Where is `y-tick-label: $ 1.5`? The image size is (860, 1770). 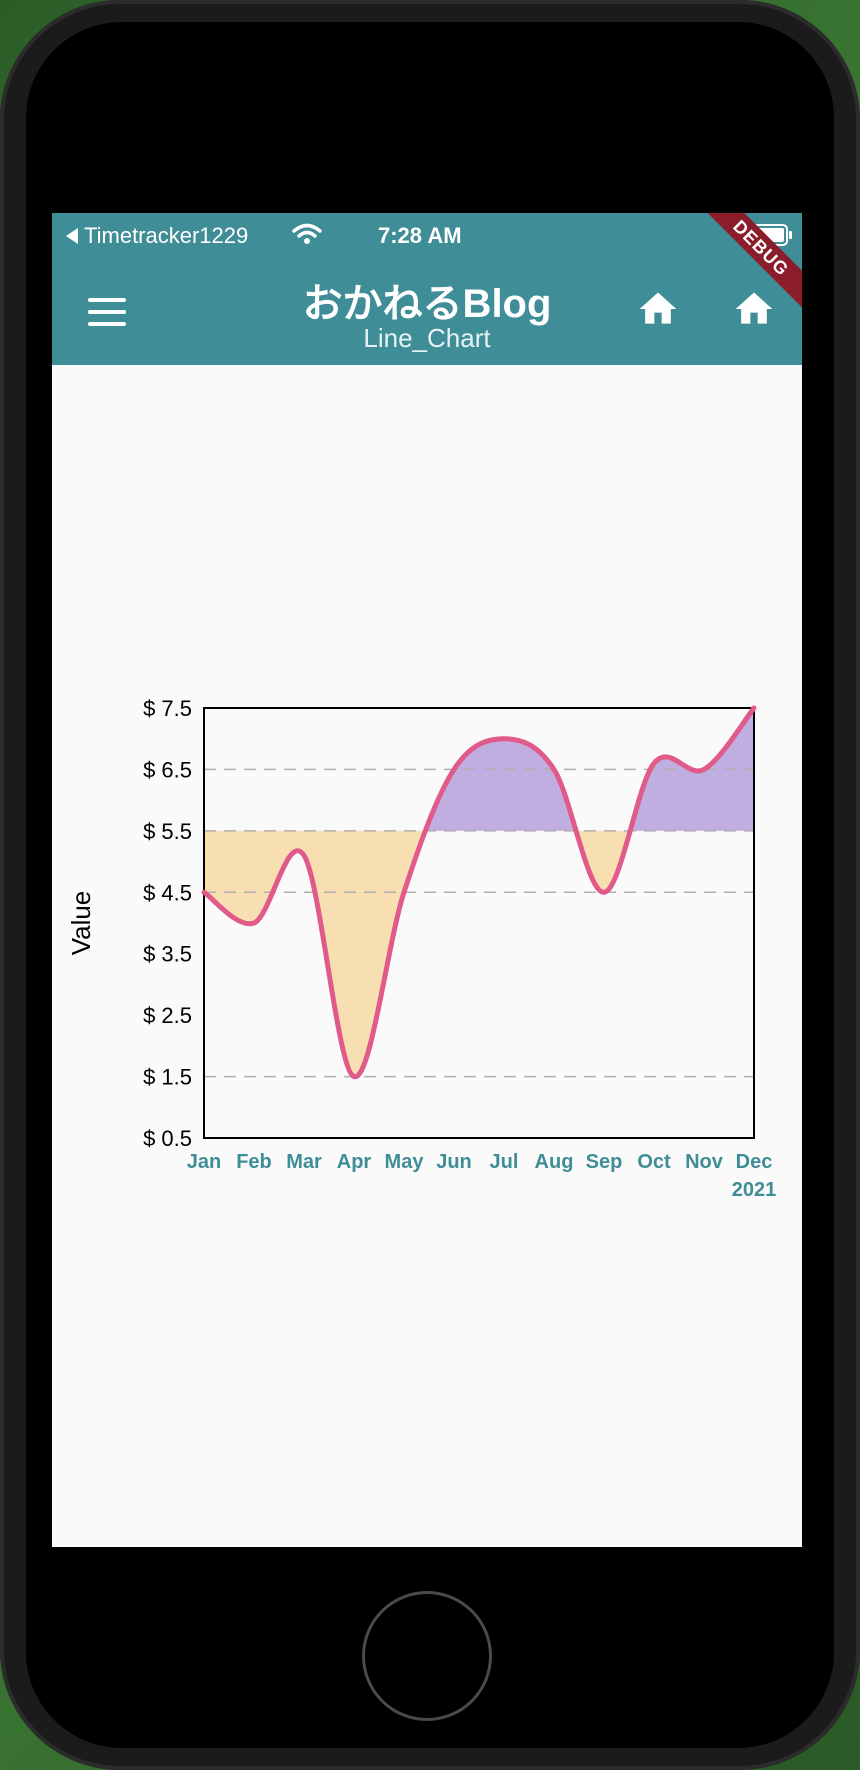 y-tick-label: $ 1.5 is located at coordinates (167, 1077).